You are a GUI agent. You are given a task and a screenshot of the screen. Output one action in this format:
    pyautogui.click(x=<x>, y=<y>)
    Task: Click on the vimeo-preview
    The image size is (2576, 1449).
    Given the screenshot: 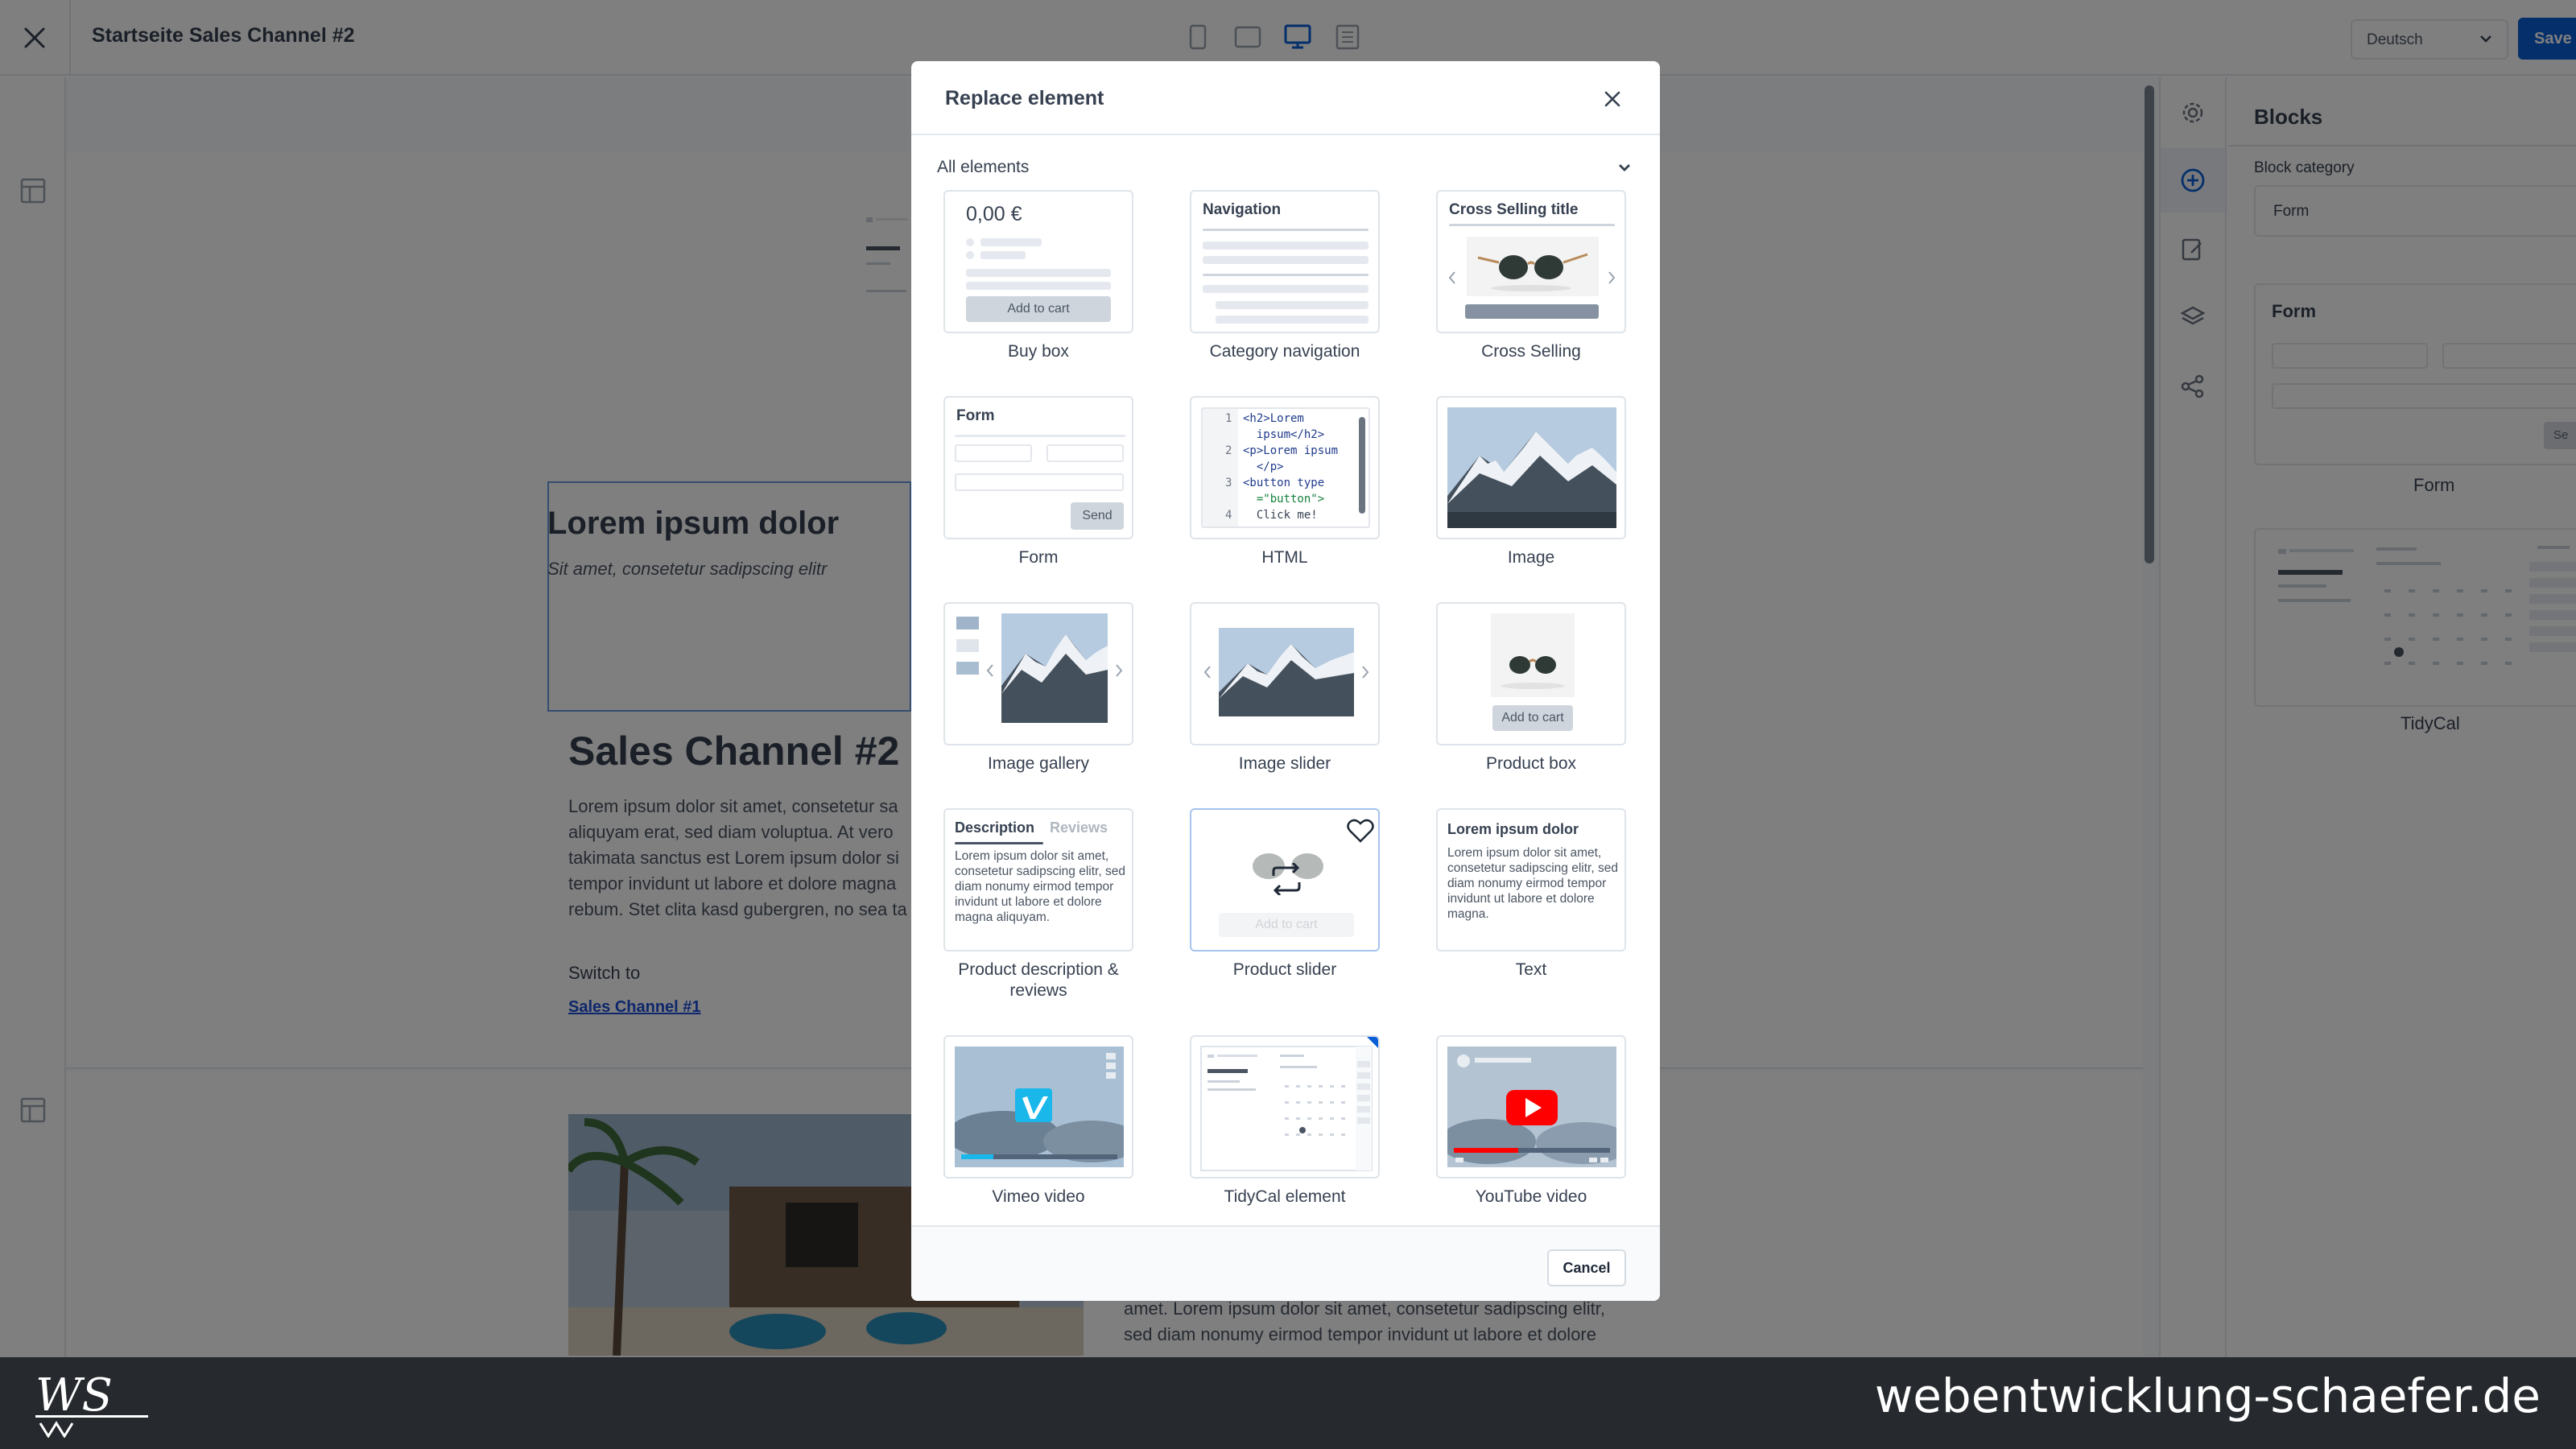 What is the action you would take?
    pyautogui.click(x=1039, y=1106)
    